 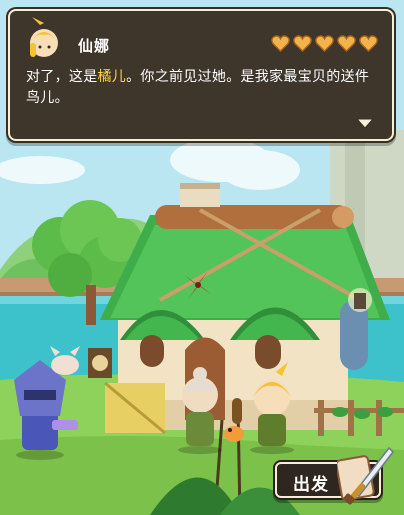 I want to click on speaker-name: 仙娜, so click(x=94, y=46).